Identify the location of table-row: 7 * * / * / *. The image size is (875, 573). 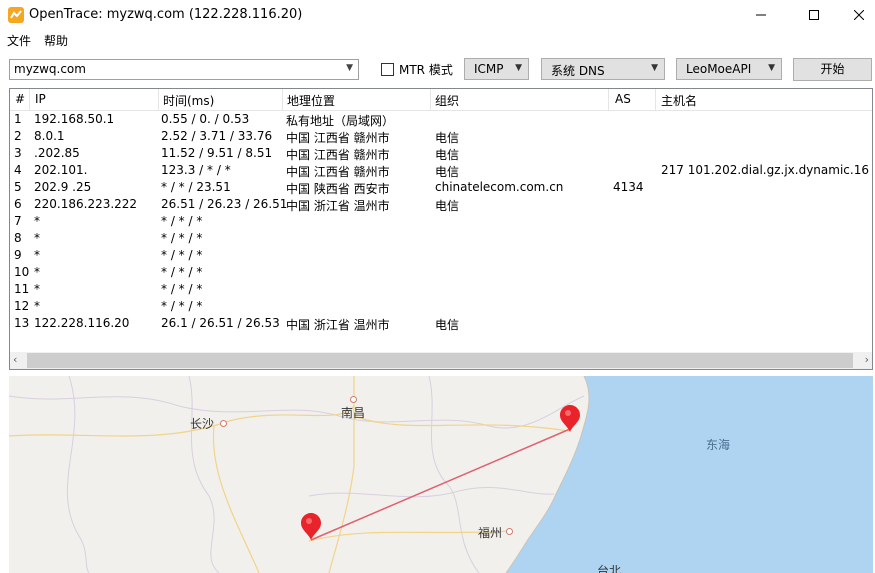
(441, 221).